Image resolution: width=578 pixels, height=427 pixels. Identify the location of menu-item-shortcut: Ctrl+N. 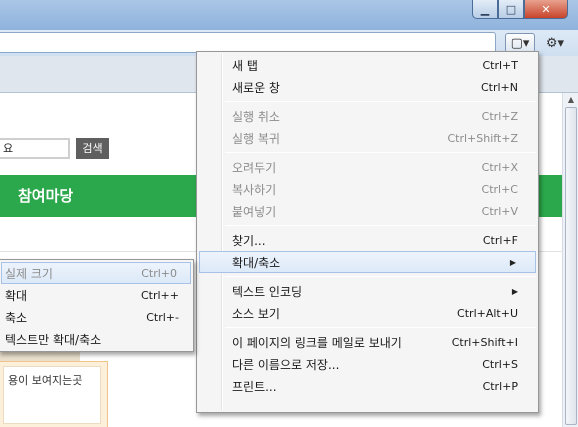
(499, 87).